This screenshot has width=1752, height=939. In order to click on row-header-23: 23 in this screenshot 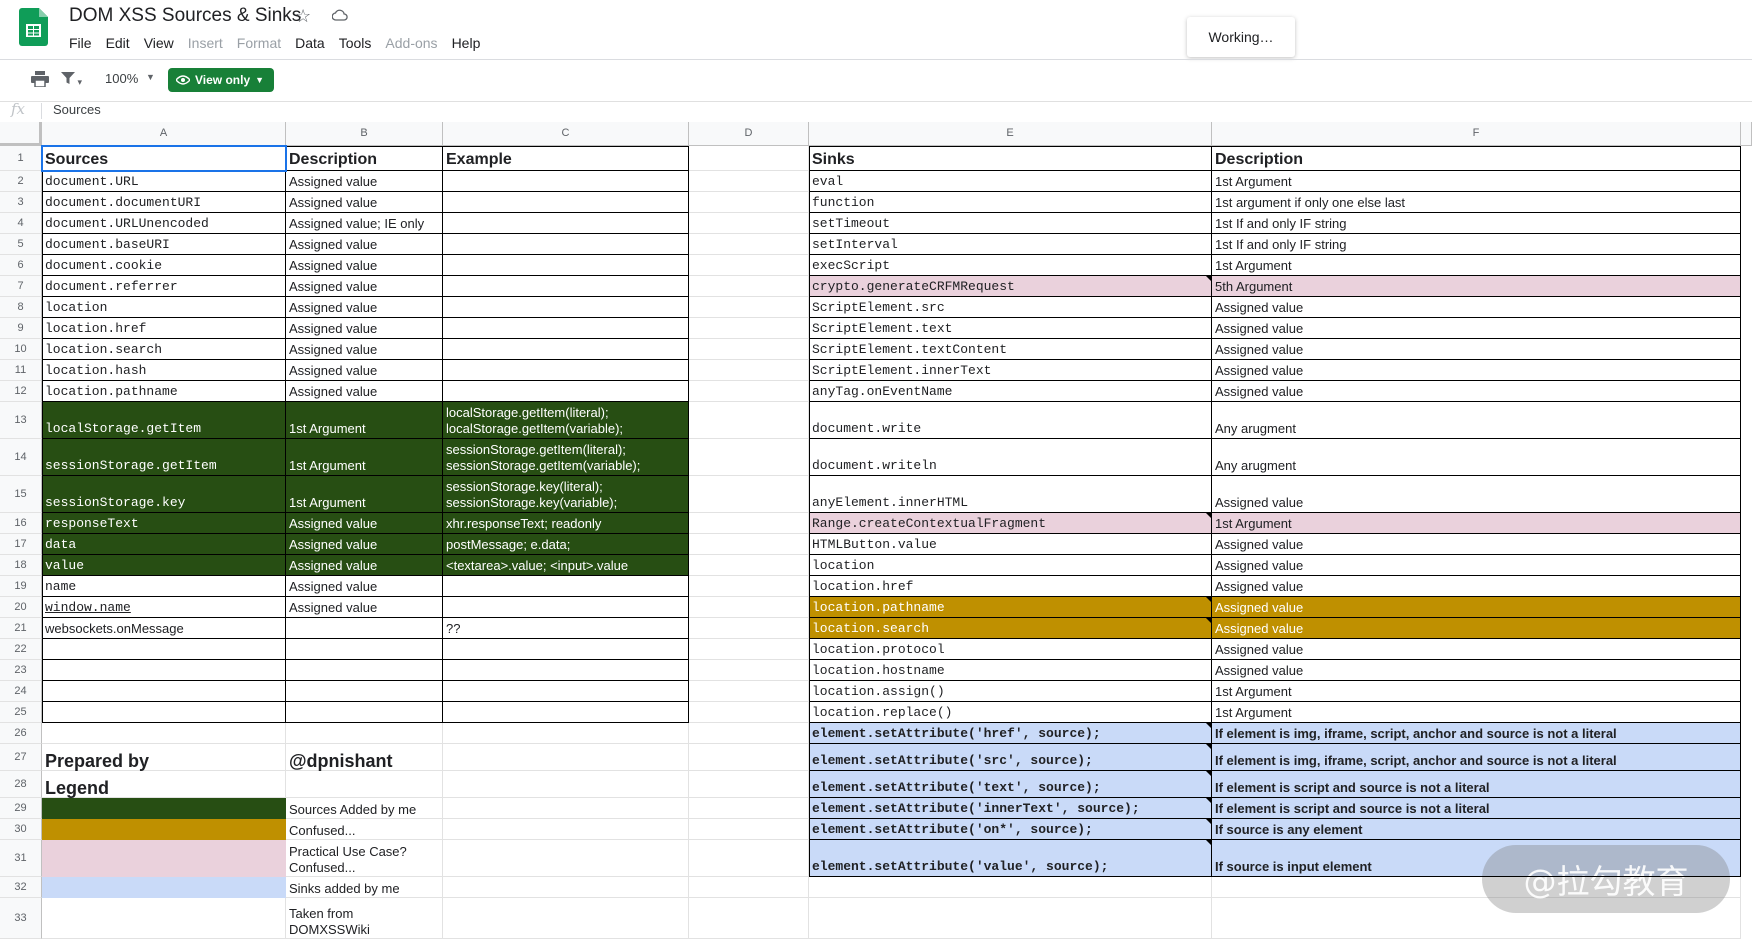, I will do `click(21, 670)`.